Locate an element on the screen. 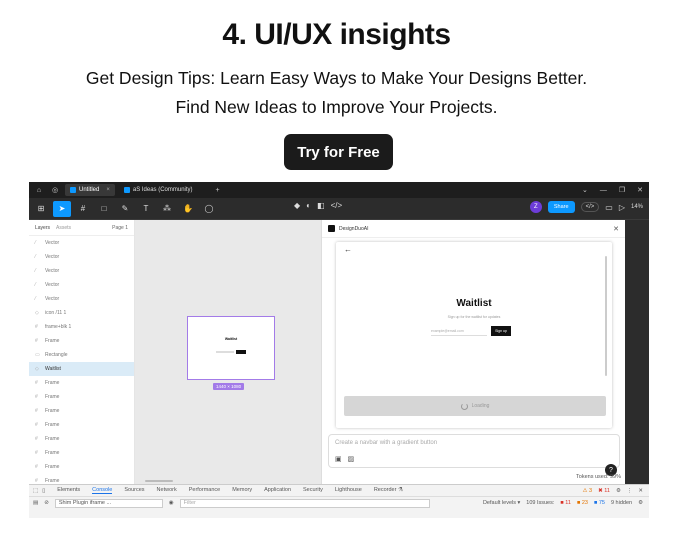 This screenshot has height=534, width=673. comment-icon: ◯ is located at coordinates (209, 209).